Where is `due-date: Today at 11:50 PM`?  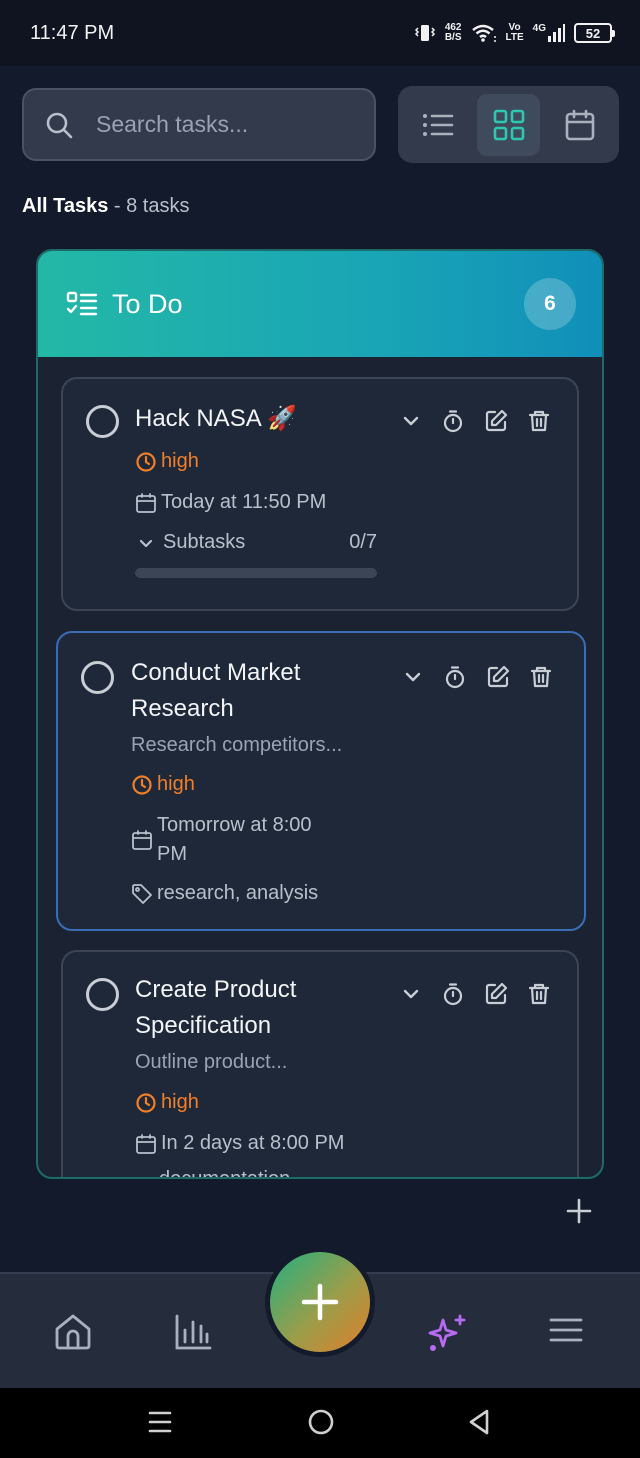 due-date: Today at 11:50 PM is located at coordinates (230, 502).